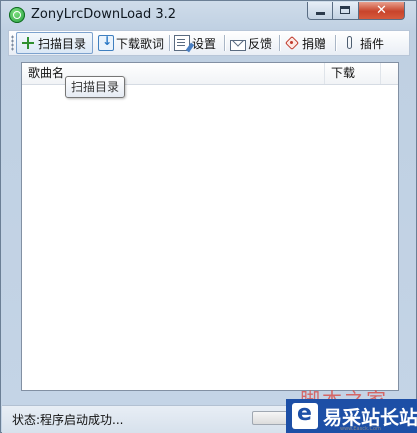 This screenshot has height=433, width=417. I want to click on plugins-button: 插件, so click(364, 43).